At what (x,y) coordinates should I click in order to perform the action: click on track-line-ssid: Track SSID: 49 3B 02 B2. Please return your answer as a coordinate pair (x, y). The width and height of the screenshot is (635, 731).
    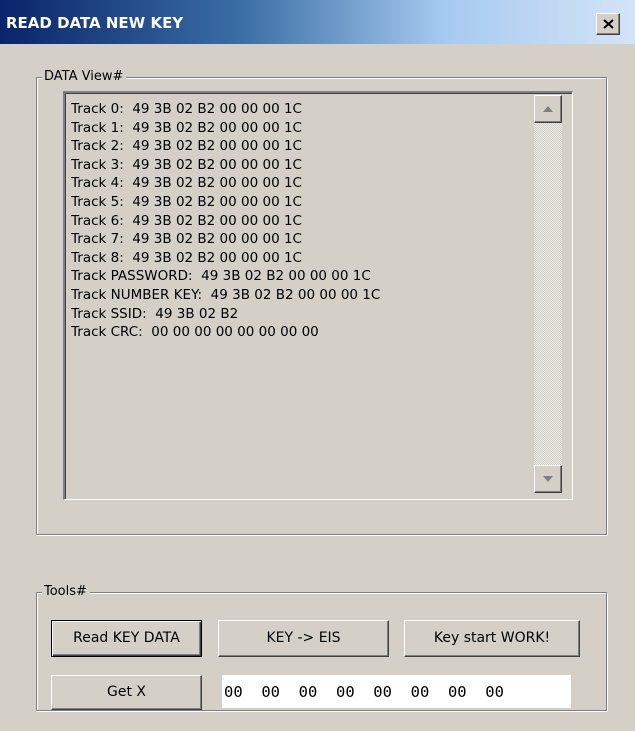
    Looking at the image, I should click on (225, 314).